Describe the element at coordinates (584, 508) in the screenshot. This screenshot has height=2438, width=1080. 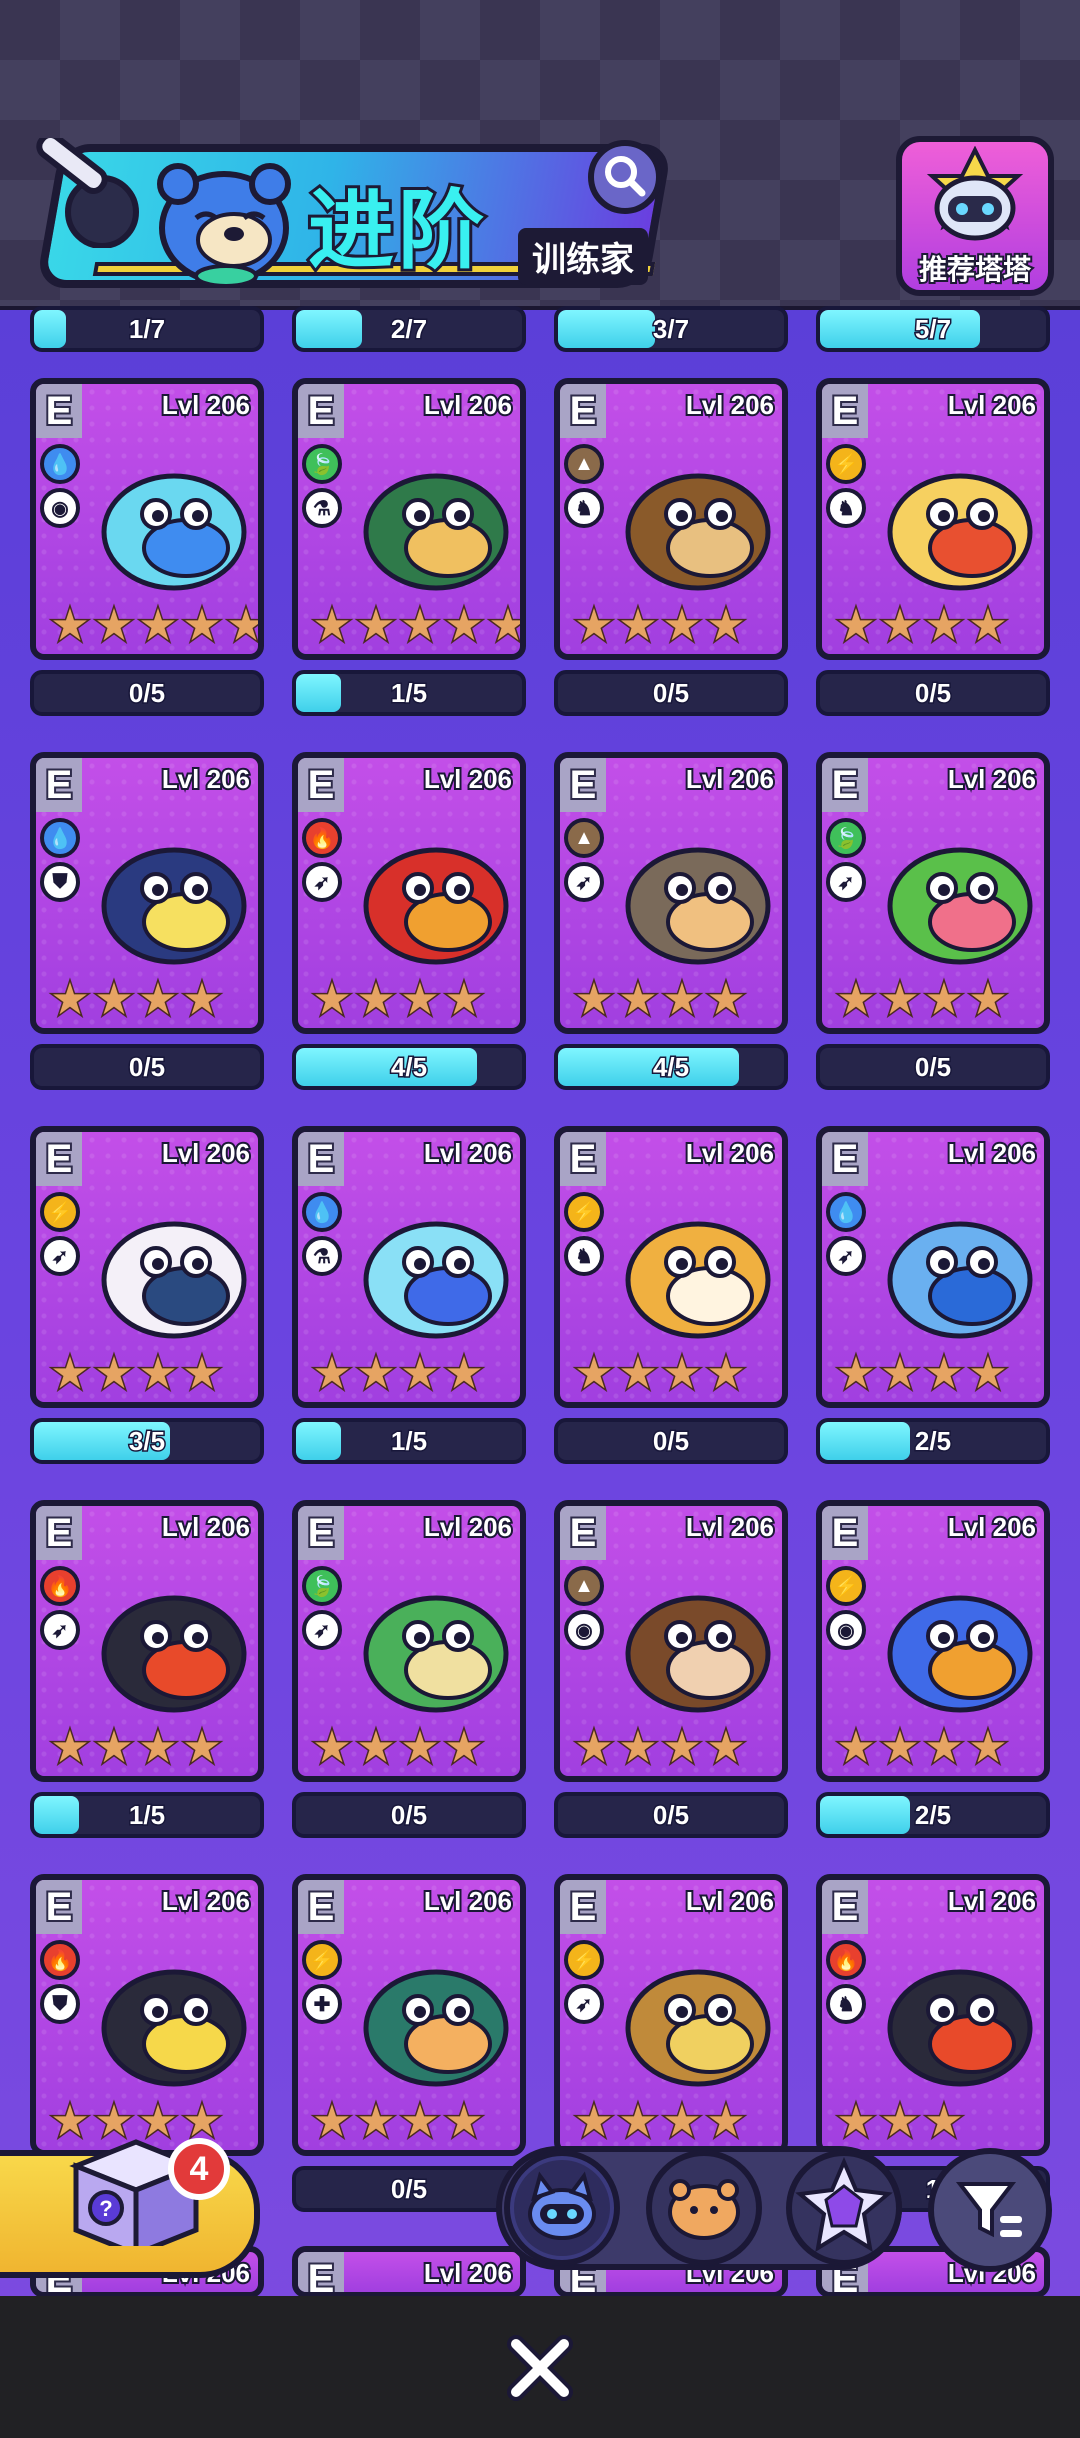
I see `role-knight-icon: ♞` at that location.